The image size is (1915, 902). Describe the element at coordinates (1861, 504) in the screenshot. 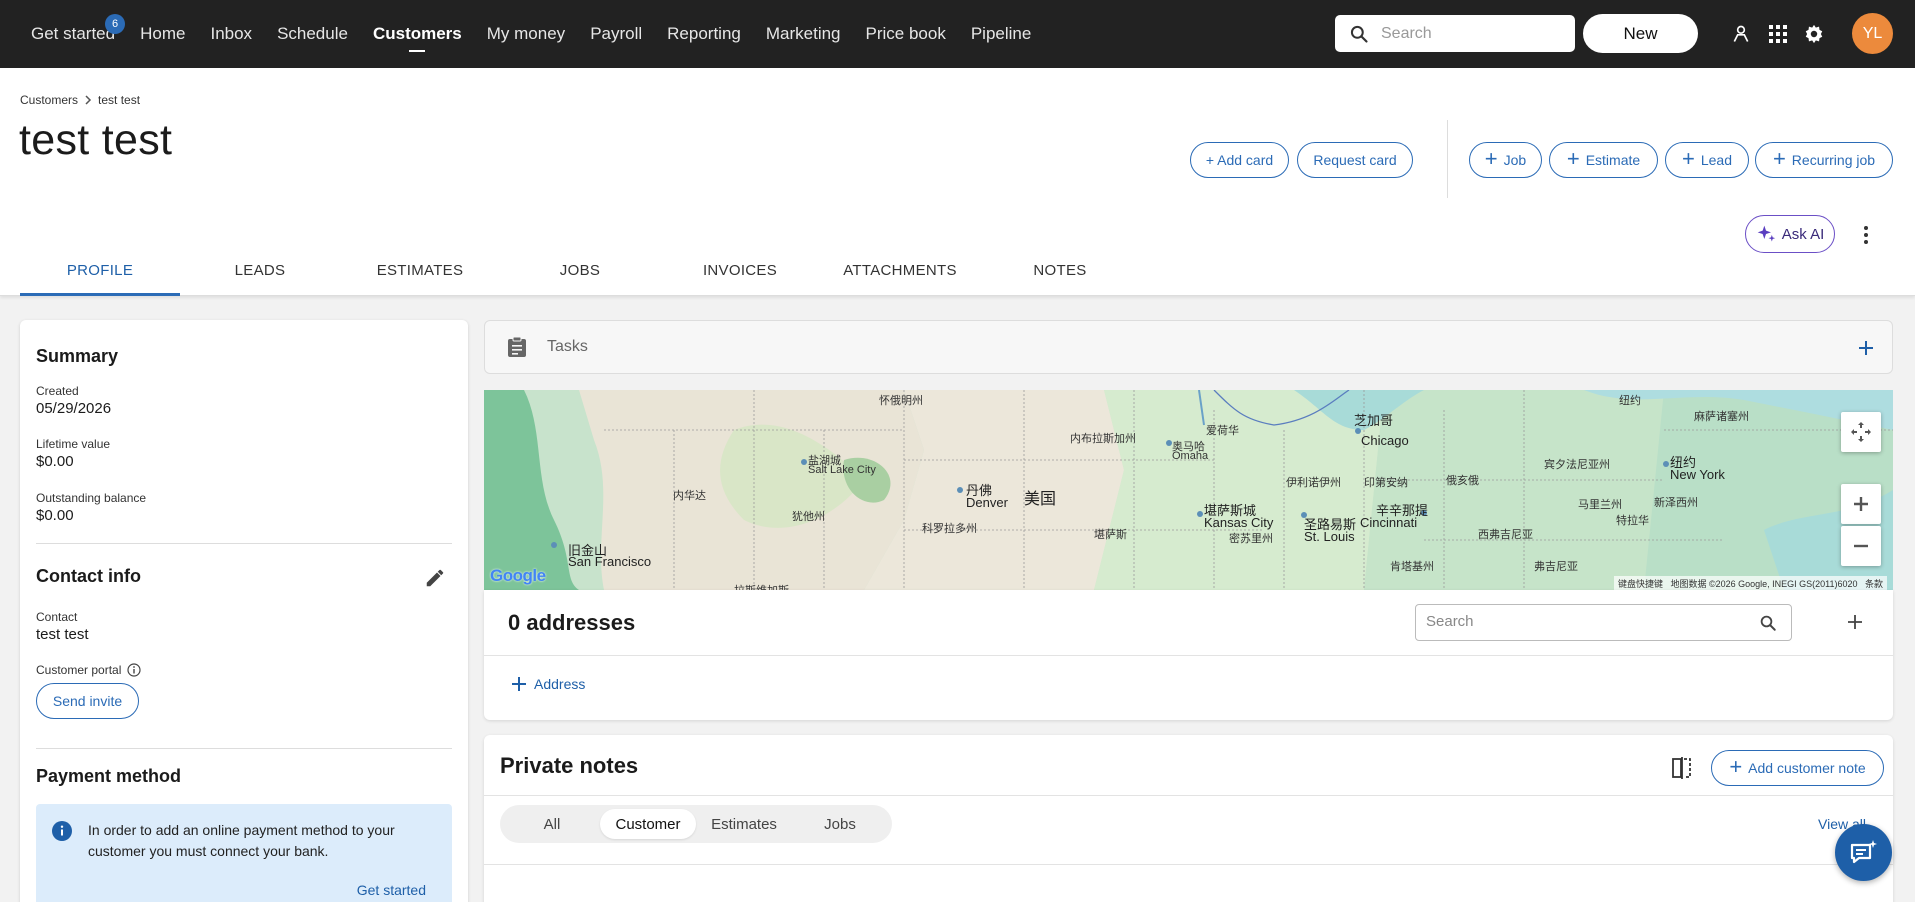

I see `zoom-in-icon` at that location.